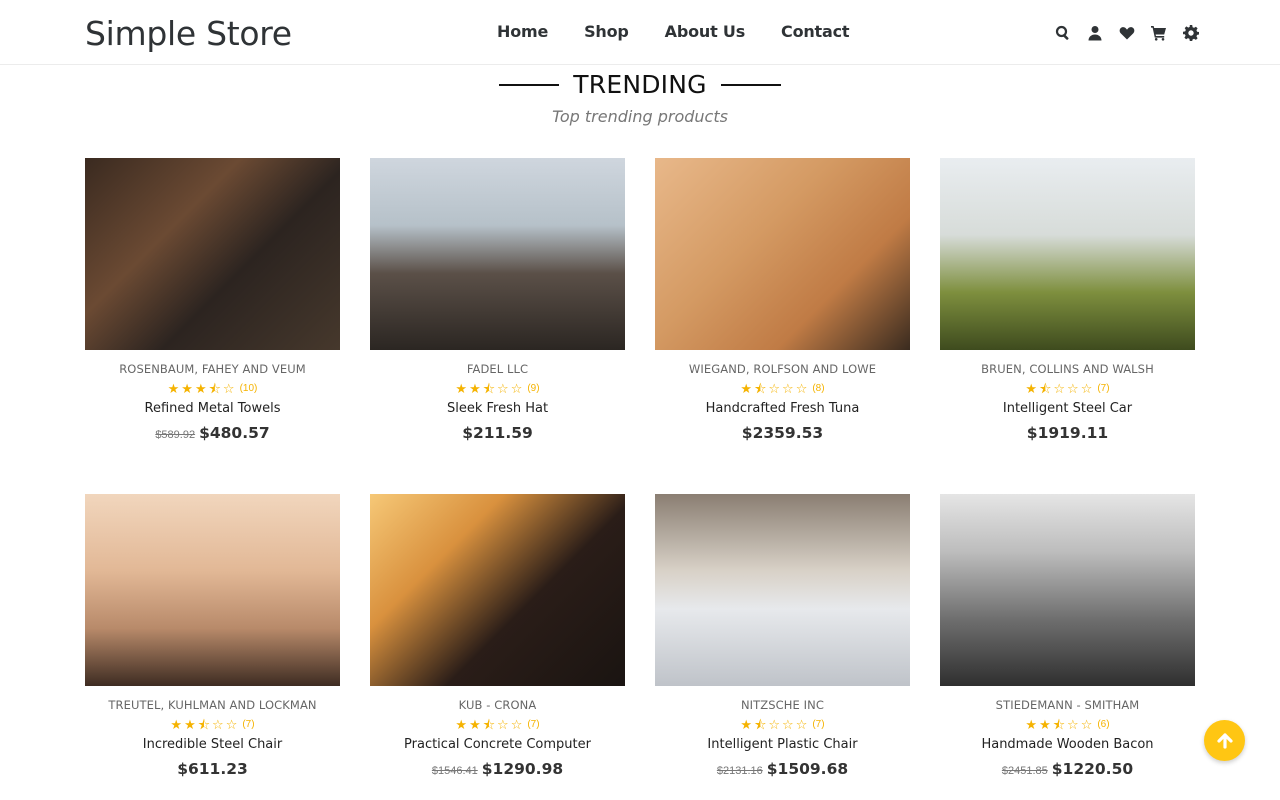 Image resolution: width=1280 pixels, height=800 pixels. I want to click on review-count: (8), so click(818, 388).